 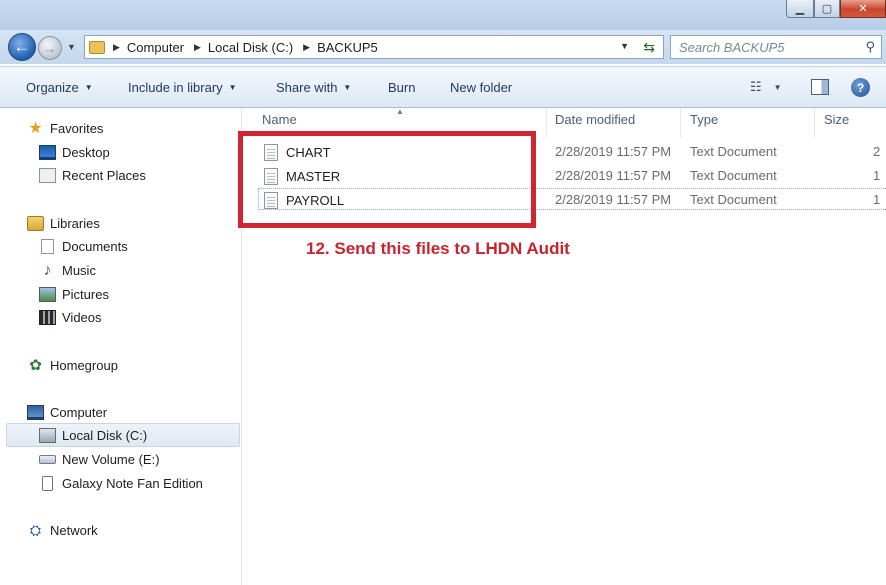 I want to click on recent-places-icon, so click(x=47, y=175).